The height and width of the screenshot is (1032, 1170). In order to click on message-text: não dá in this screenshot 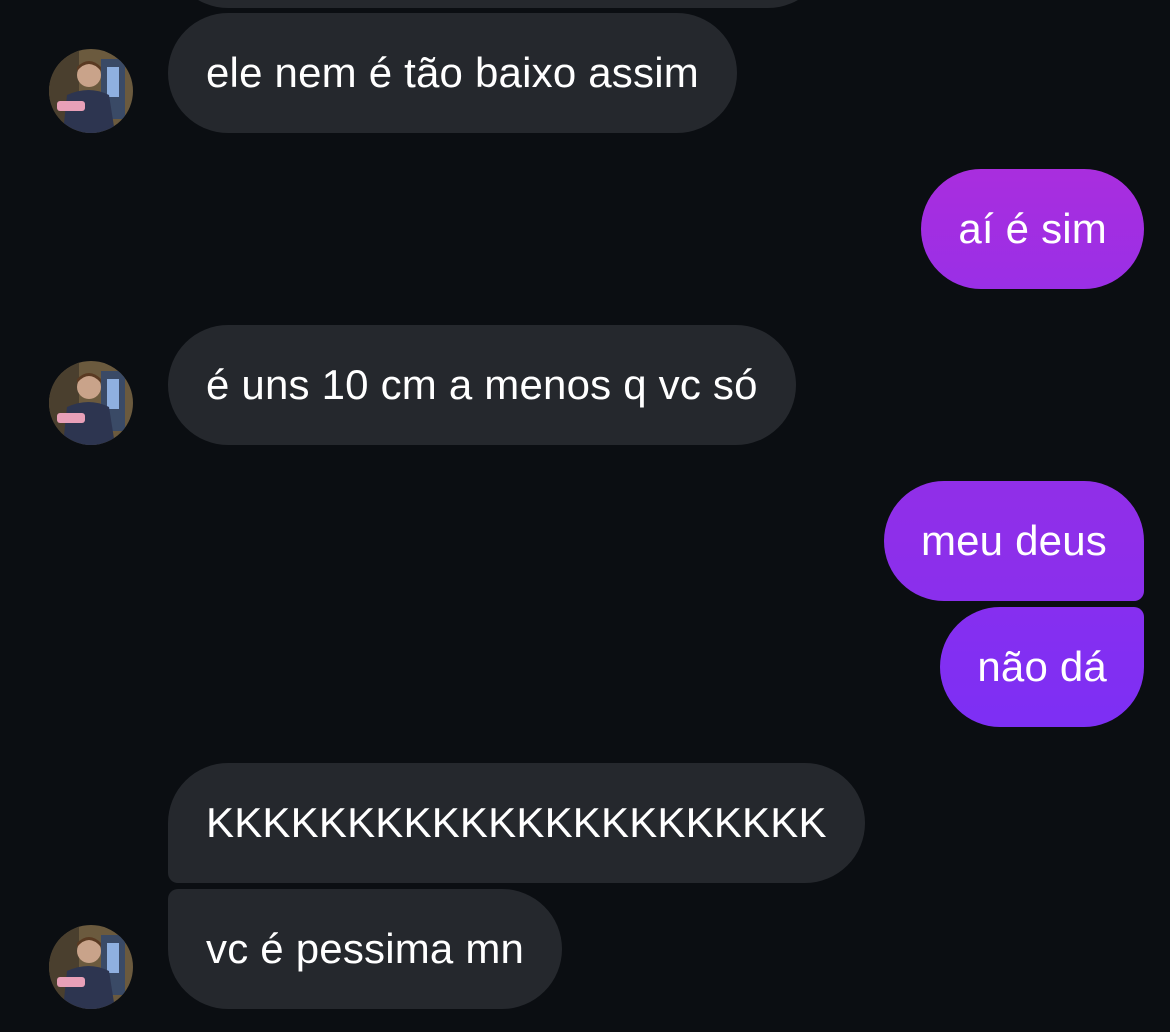, I will do `click(1042, 666)`.